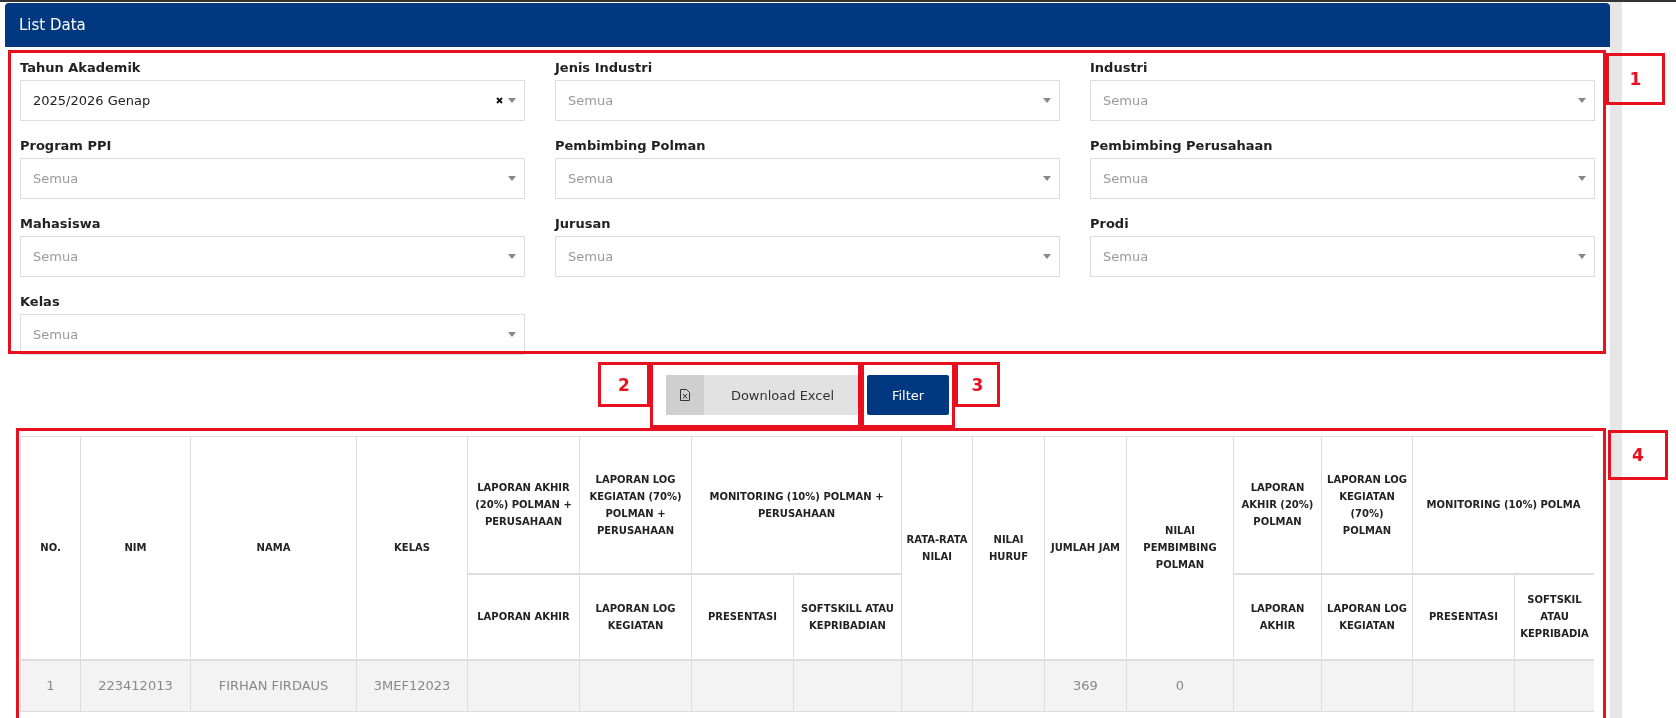 This screenshot has width=1676, height=718. Describe the element at coordinates (66, 145) in the screenshot. I see `field-label: Program PPI` at that location.